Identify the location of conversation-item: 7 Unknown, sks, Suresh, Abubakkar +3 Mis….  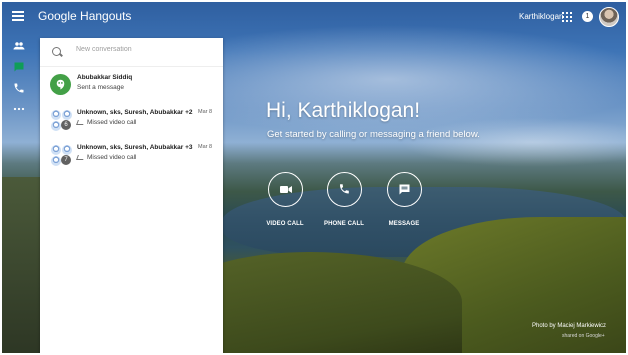
(131, 155).